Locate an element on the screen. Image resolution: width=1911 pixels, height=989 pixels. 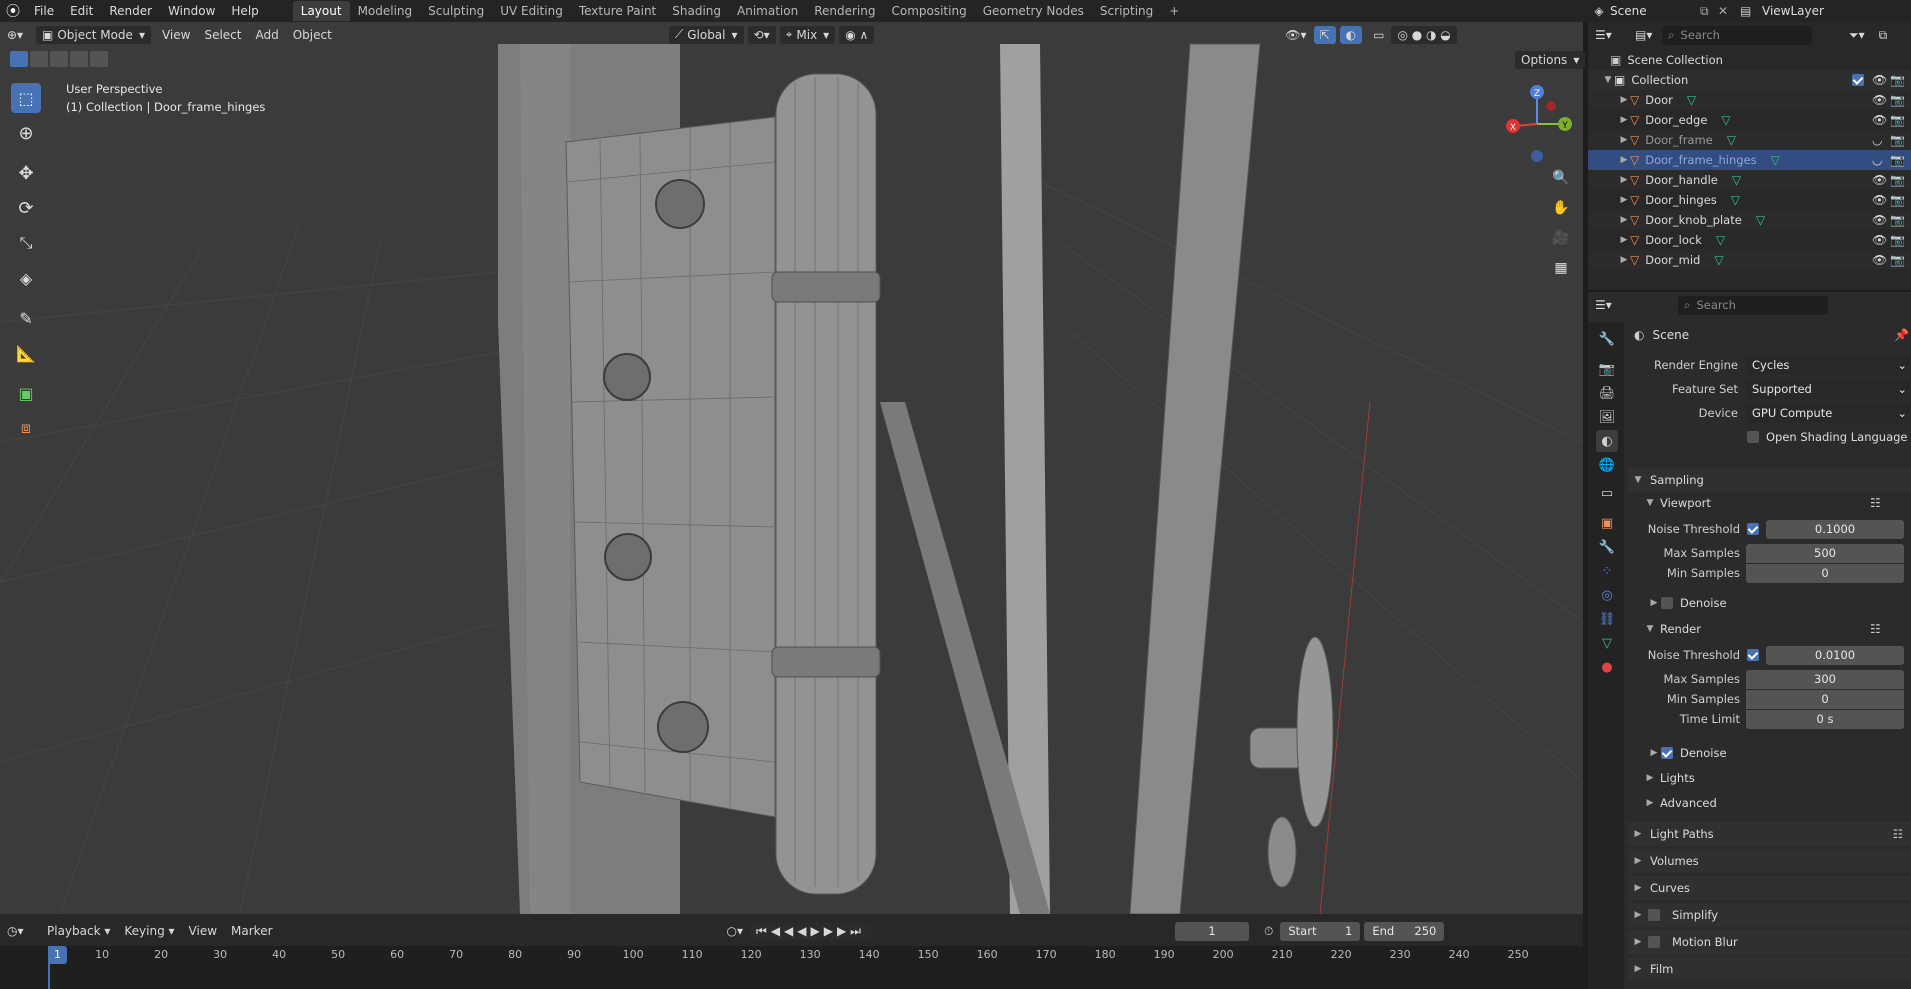
measure-tool-icon: 📐 is located at coordinates (26, 353).